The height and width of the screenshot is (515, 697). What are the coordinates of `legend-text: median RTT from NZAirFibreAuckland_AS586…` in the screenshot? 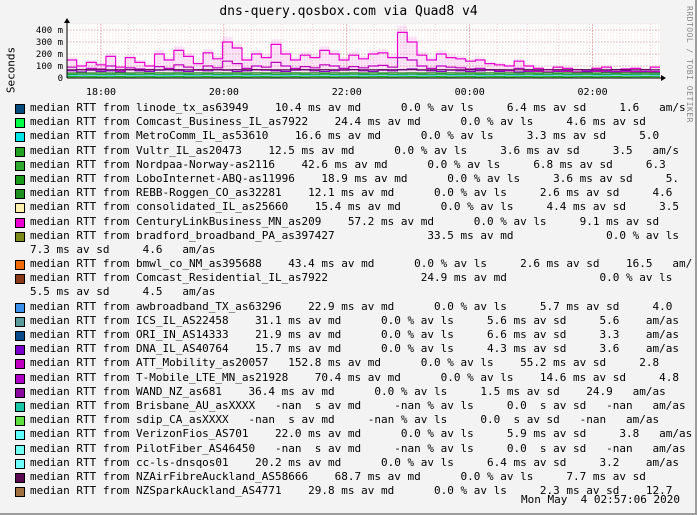 It's located at (338, 476).